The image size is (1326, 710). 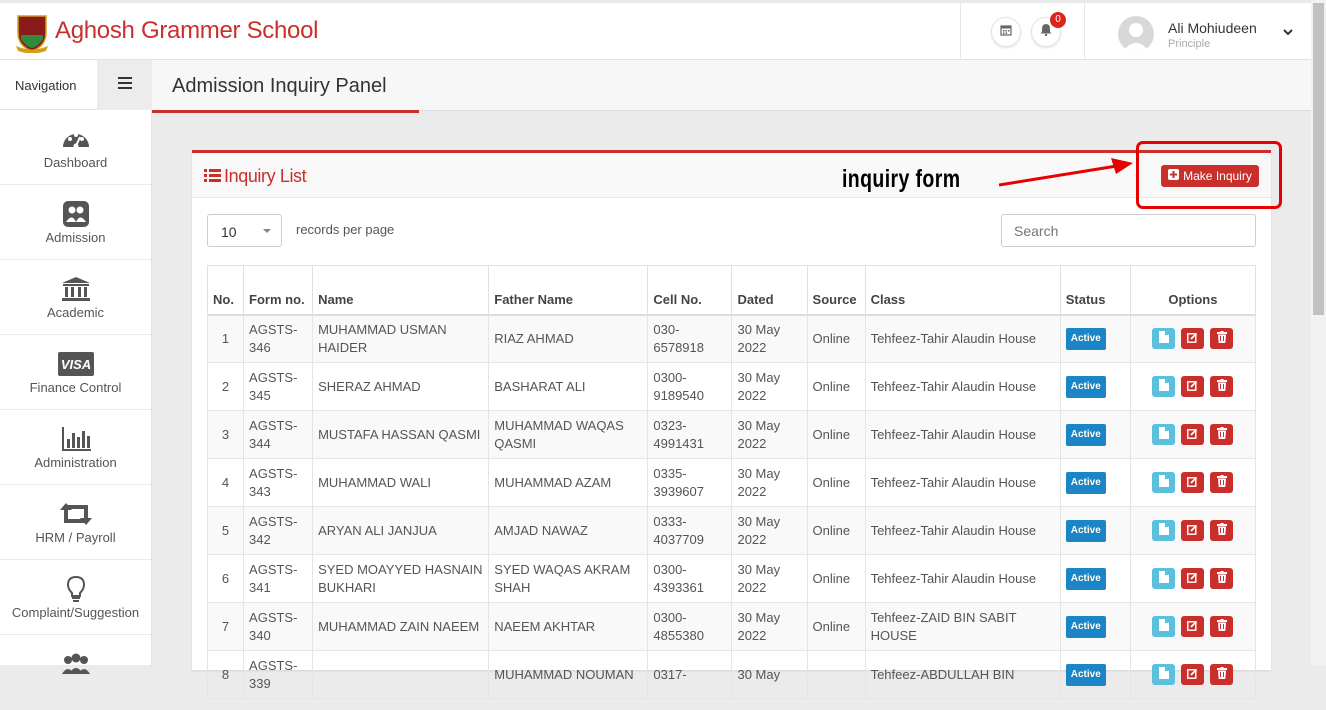 I want to click on sidebar-item-complaint-suggestion: Complaint/Suggestion, so click(x=75, y=597).